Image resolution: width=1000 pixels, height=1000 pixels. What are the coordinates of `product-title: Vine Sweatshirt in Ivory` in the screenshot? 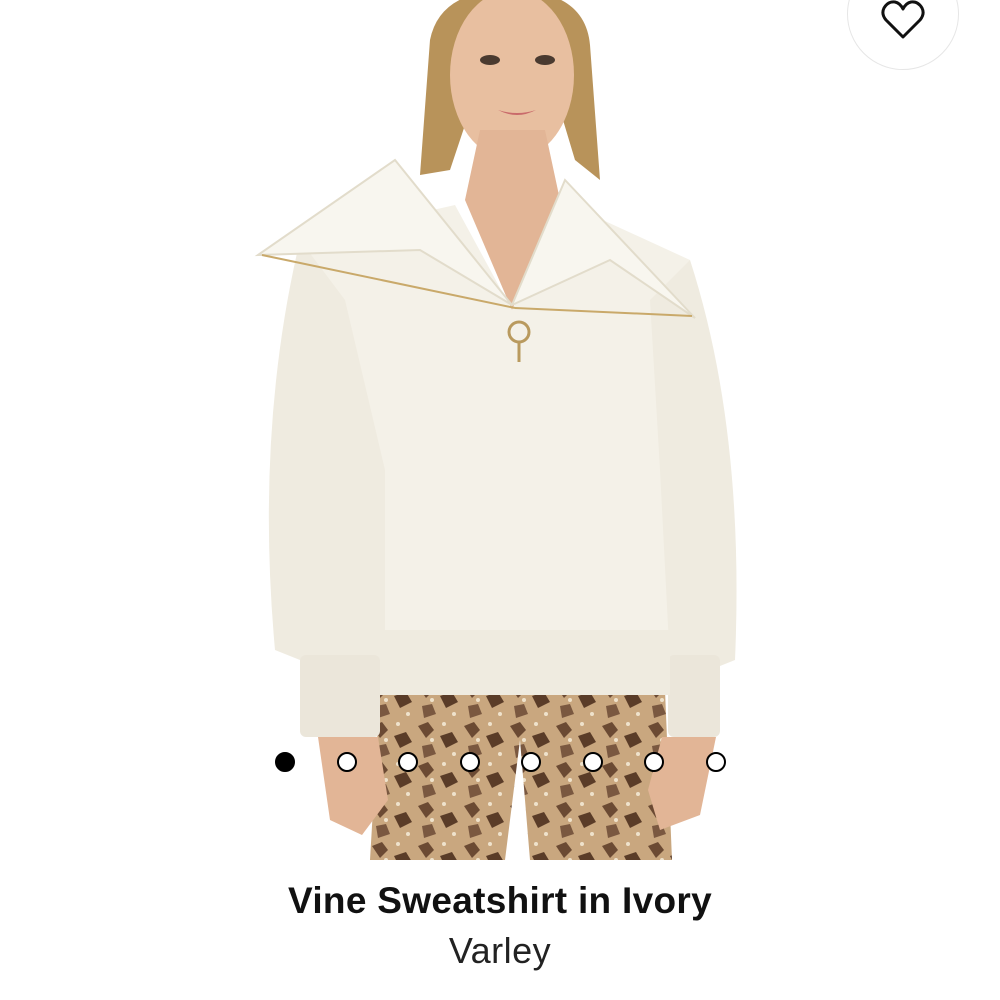 It's located at (500, 900).